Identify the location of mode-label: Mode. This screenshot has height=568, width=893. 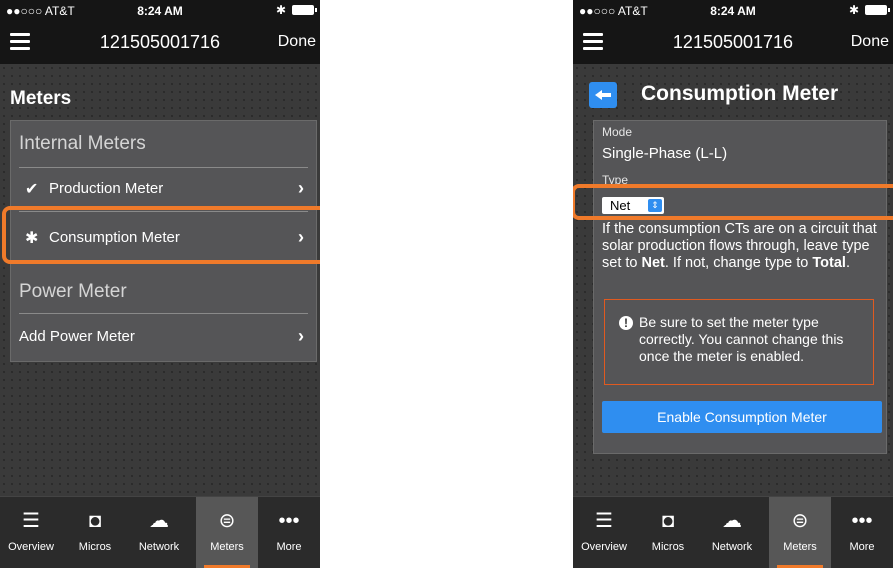
(617, 132).